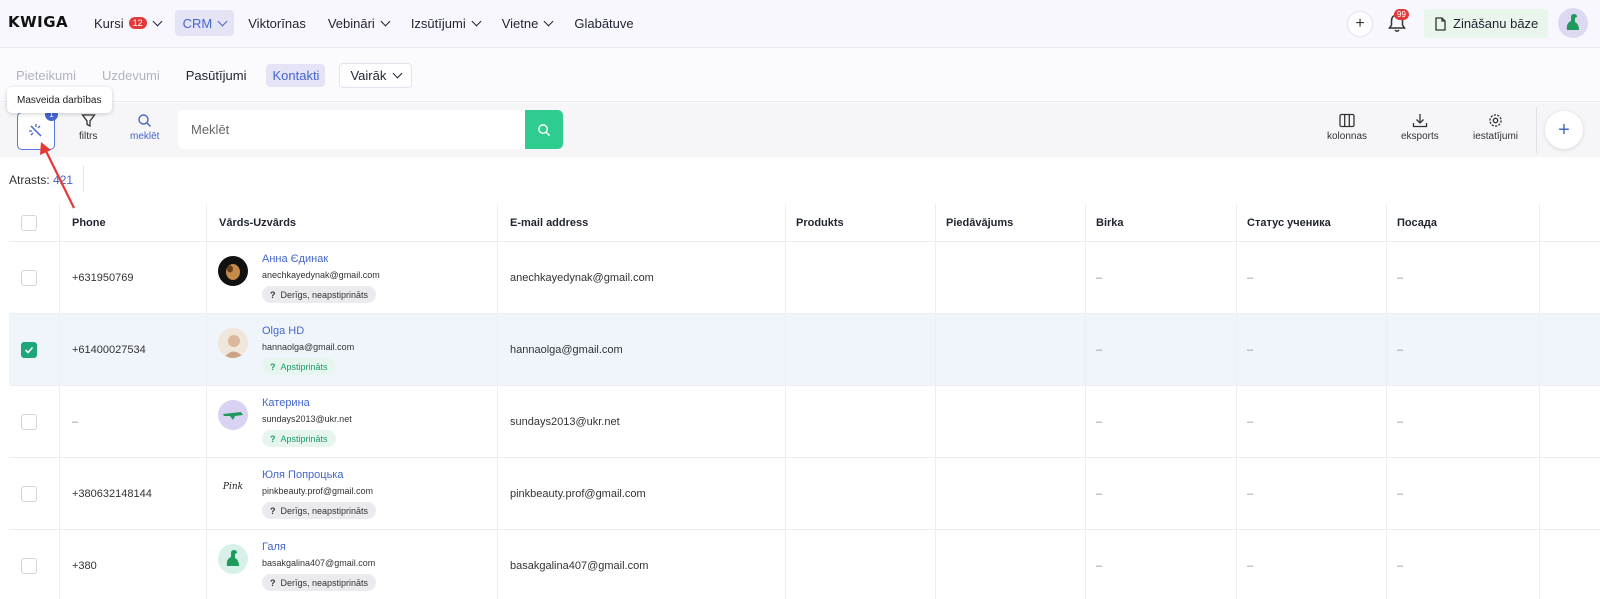  Describe the element at coordinates (974, 222) in the screenshot. I see `header-offer: Piedāvājums` at that location.